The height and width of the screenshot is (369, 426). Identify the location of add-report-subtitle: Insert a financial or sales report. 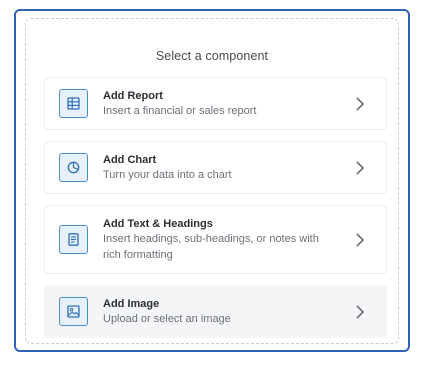
(180, 111).